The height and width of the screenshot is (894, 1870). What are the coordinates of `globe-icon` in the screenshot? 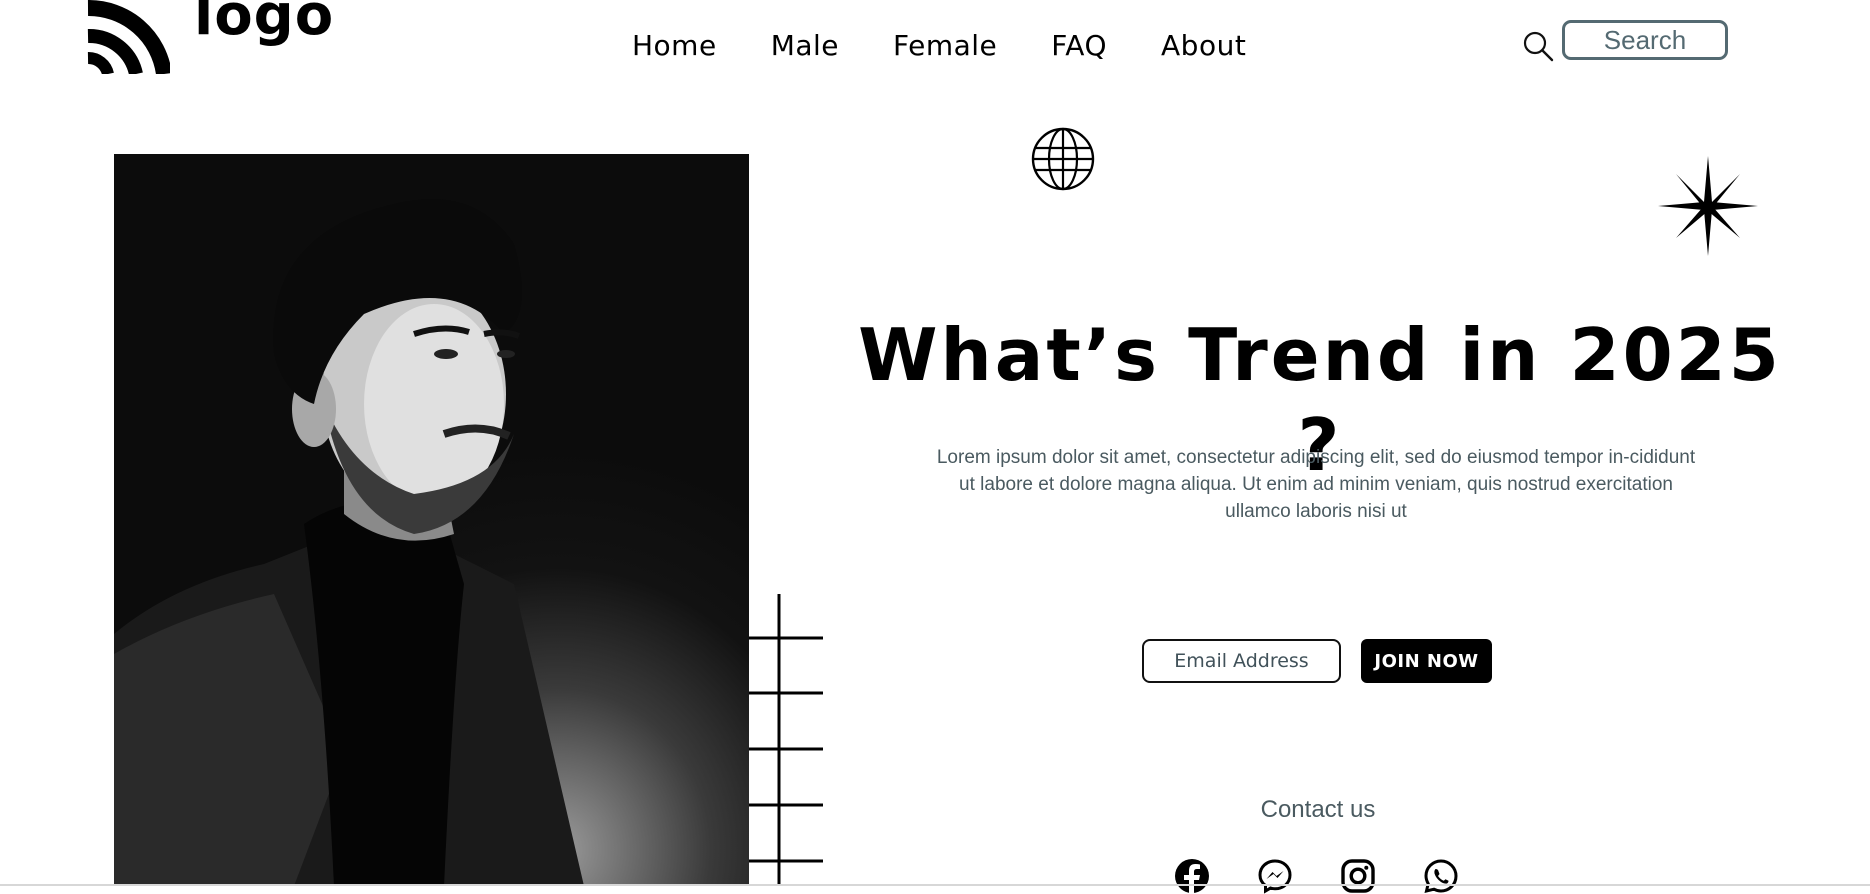 It's located at (1063, 159).